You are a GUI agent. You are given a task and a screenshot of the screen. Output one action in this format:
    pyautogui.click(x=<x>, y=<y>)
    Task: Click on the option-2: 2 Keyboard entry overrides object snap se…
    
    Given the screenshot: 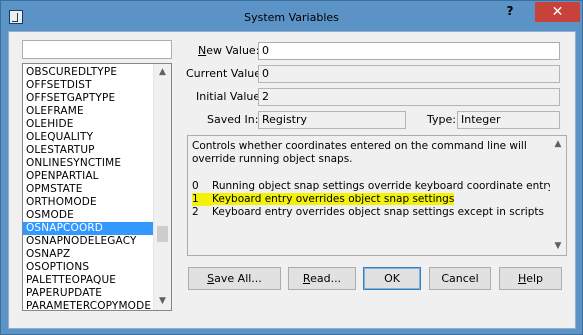 What is the action you would take?
    pyautogui.click(x=368, y=212)
    